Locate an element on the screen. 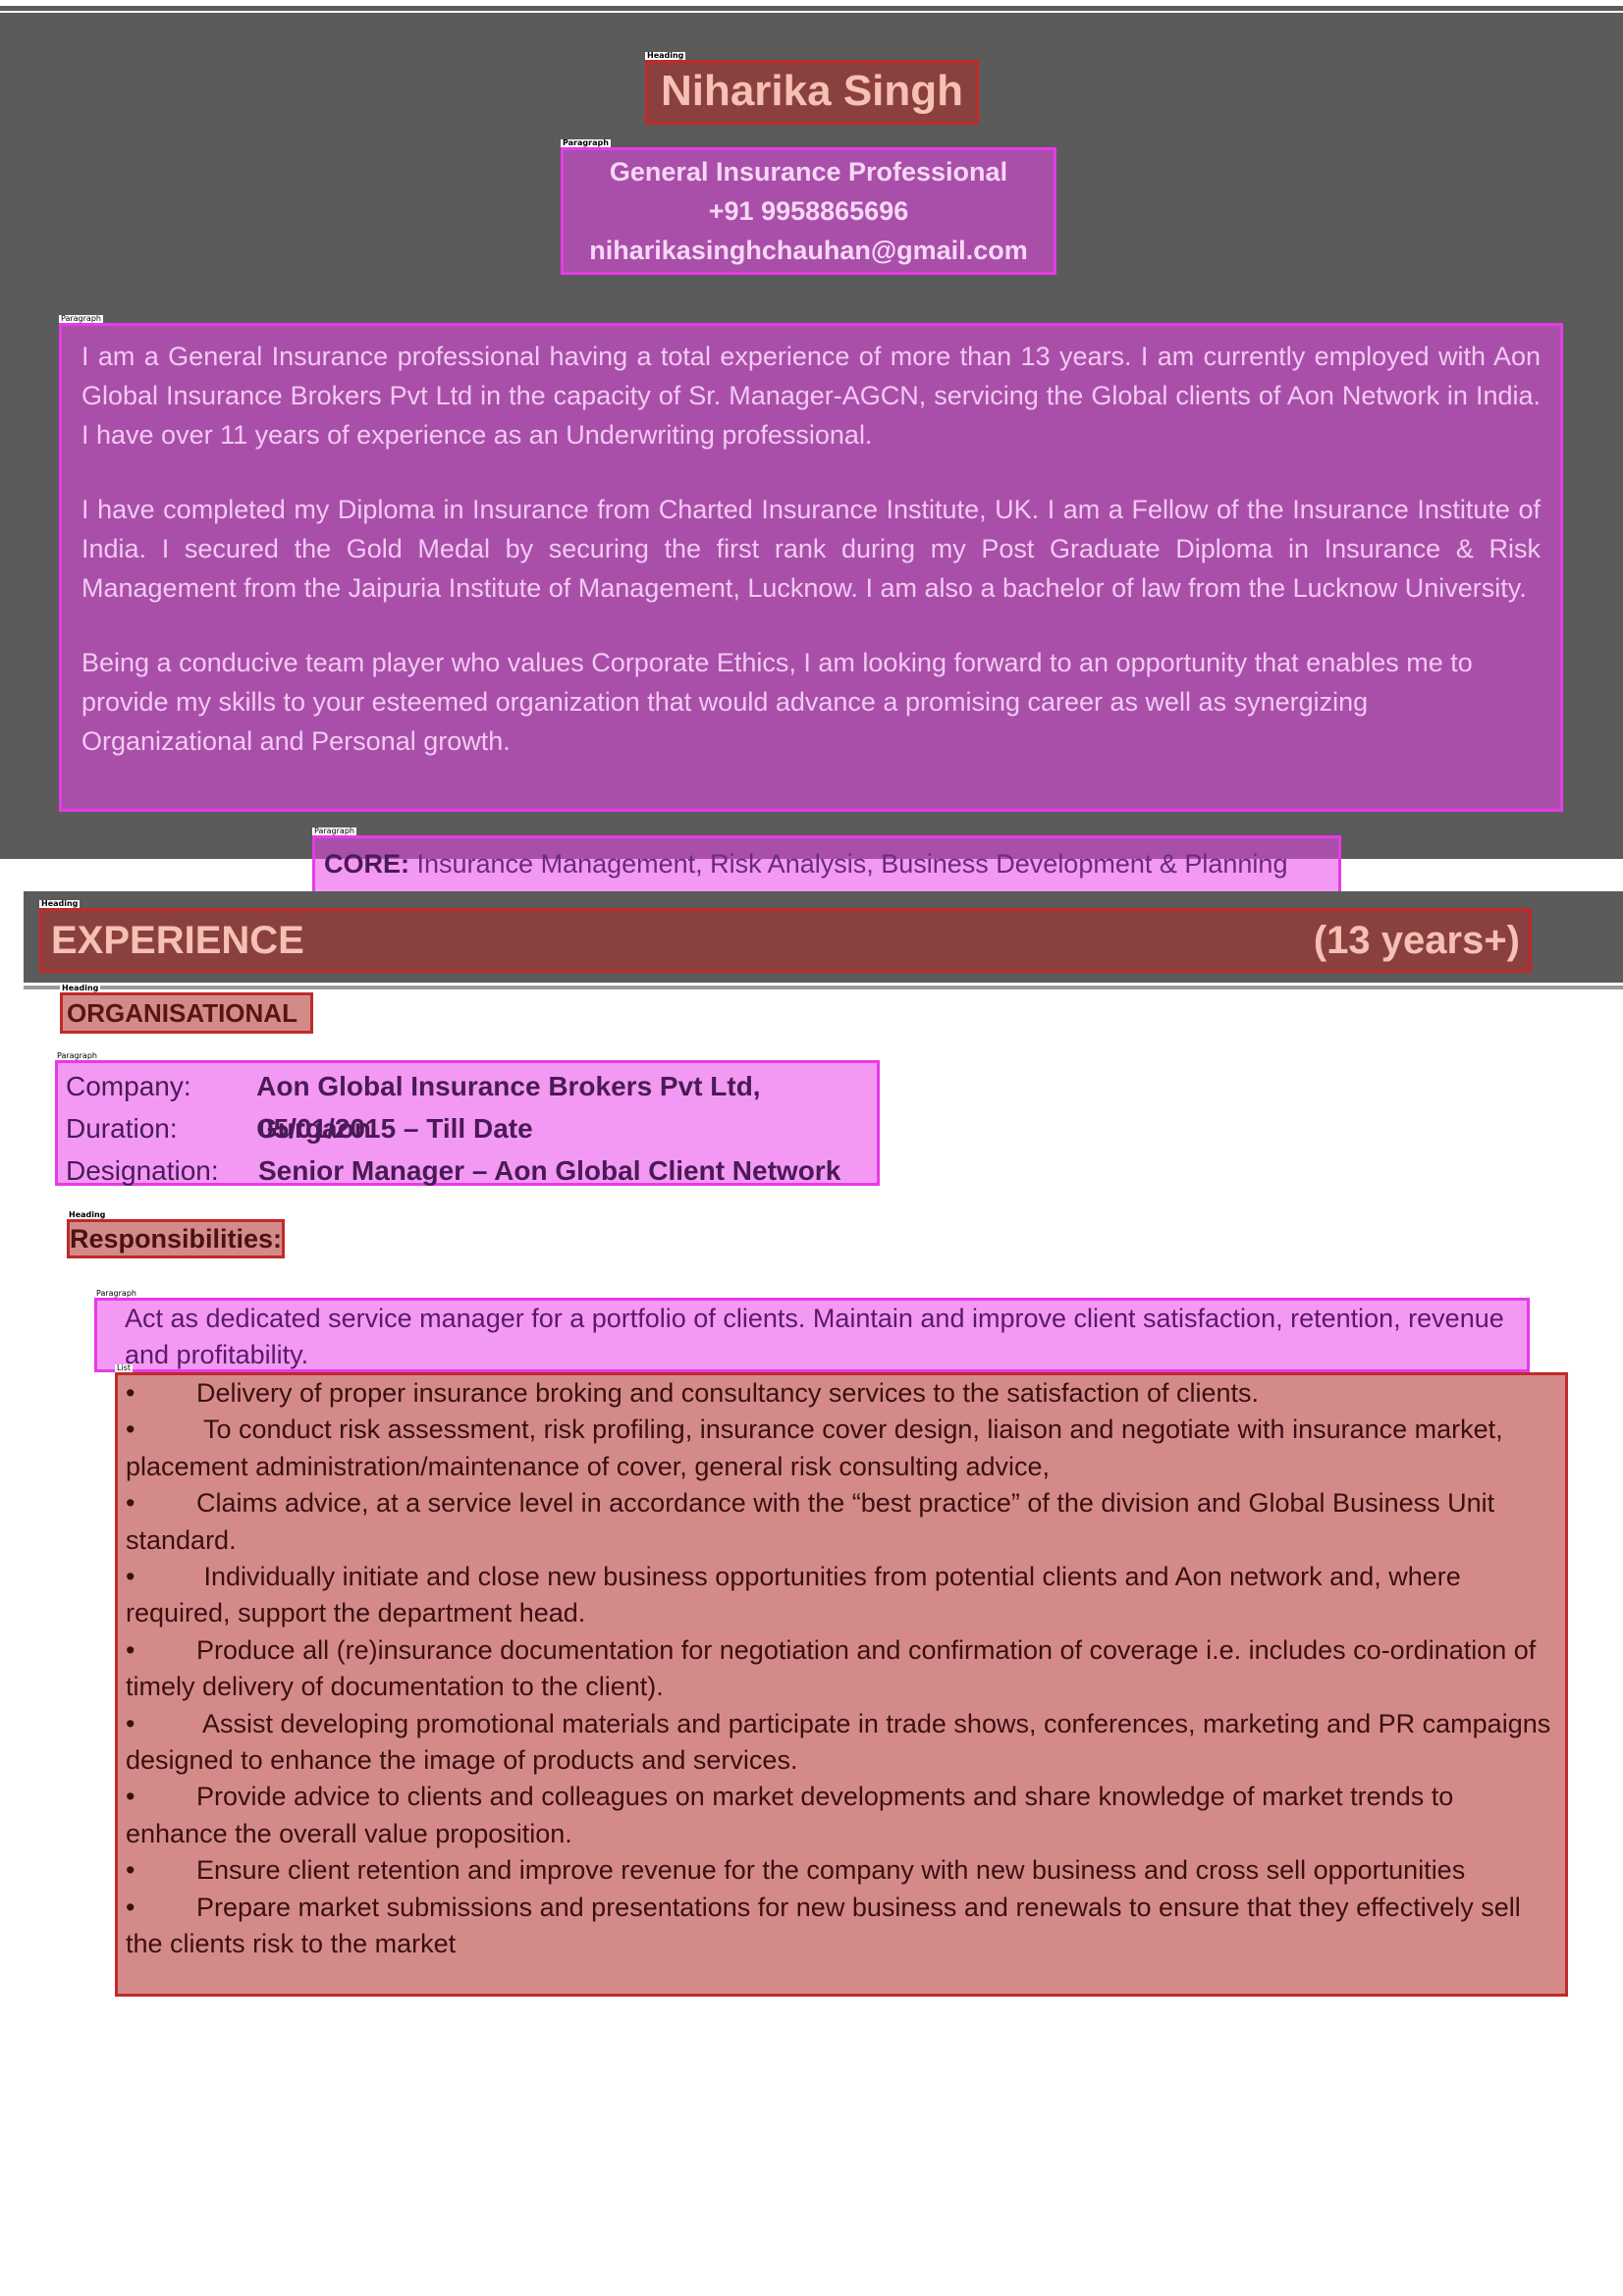  duration-value: 05/01/2015 – Till Date is located at coordinates (396, 1128).